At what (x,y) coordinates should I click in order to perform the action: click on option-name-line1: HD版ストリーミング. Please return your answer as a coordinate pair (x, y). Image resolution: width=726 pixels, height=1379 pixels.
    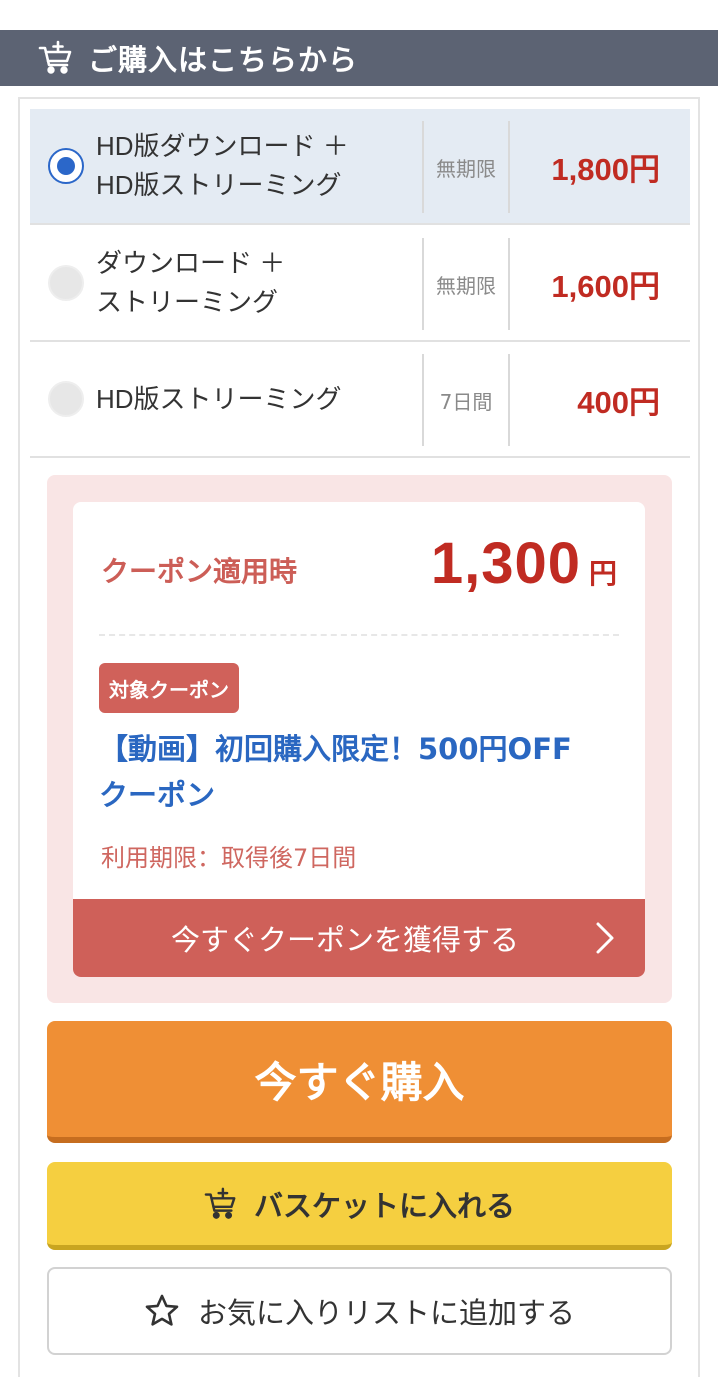
    Looking at the image, I should click on (219, 398).